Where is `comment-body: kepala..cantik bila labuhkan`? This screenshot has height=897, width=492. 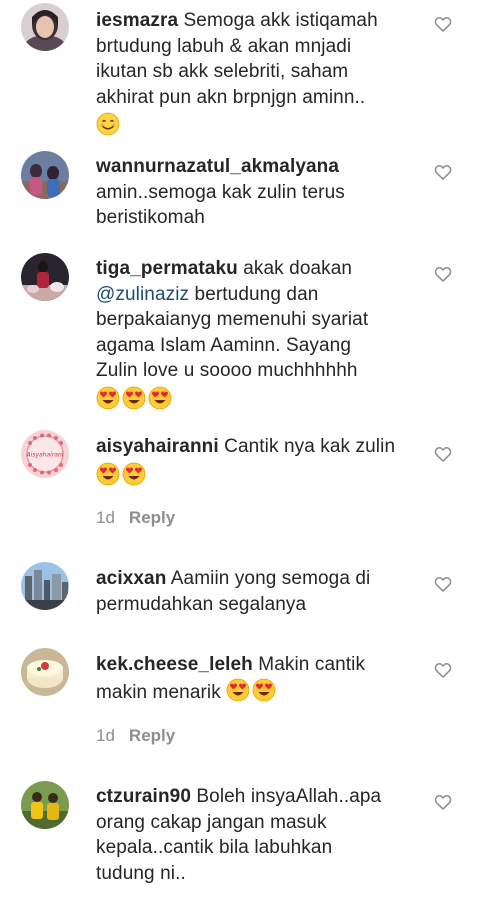
comment-body: kepala..cantik bila labuhkan is located at coordinates (214, 847).